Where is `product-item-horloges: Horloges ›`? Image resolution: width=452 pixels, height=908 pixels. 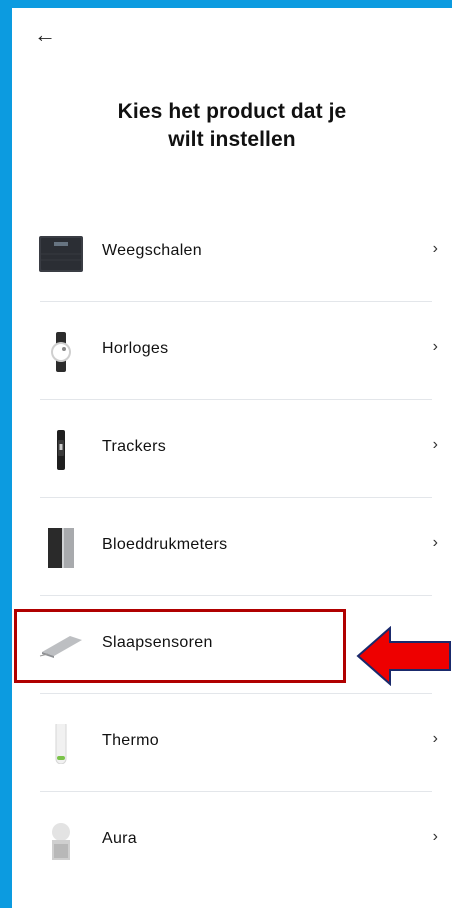 product-item-horloges: Horloges › is located at coordinates (232, 351).